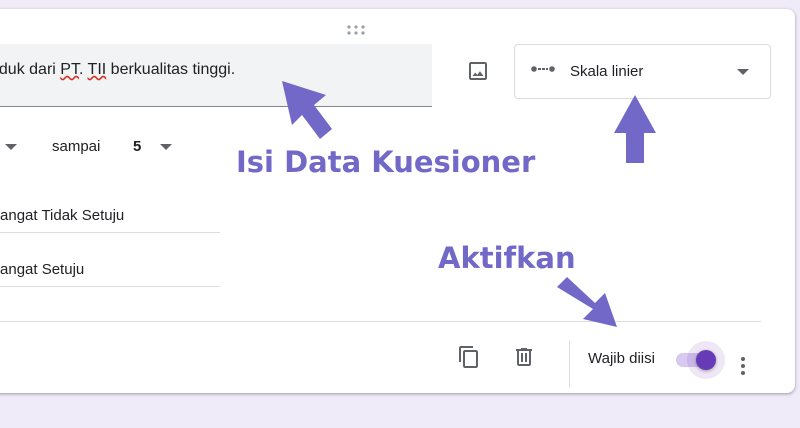 The width and height of the screenshot is (800, 428). What do you see at coordinates (356, 30) in the screenshot?
I see `drag-handle-icon` at bounding box center [356, 30].